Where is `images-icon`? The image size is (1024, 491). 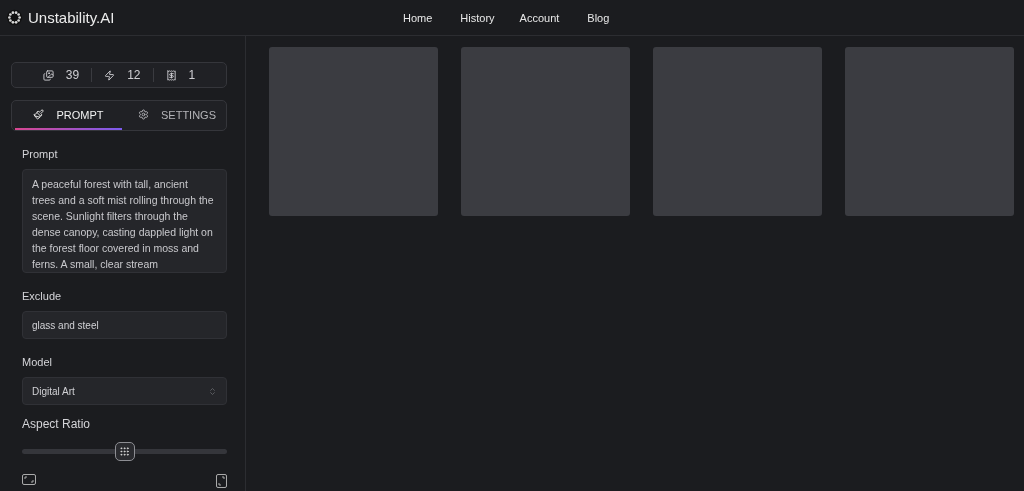
images-icon is located at coordinates (48, 75).